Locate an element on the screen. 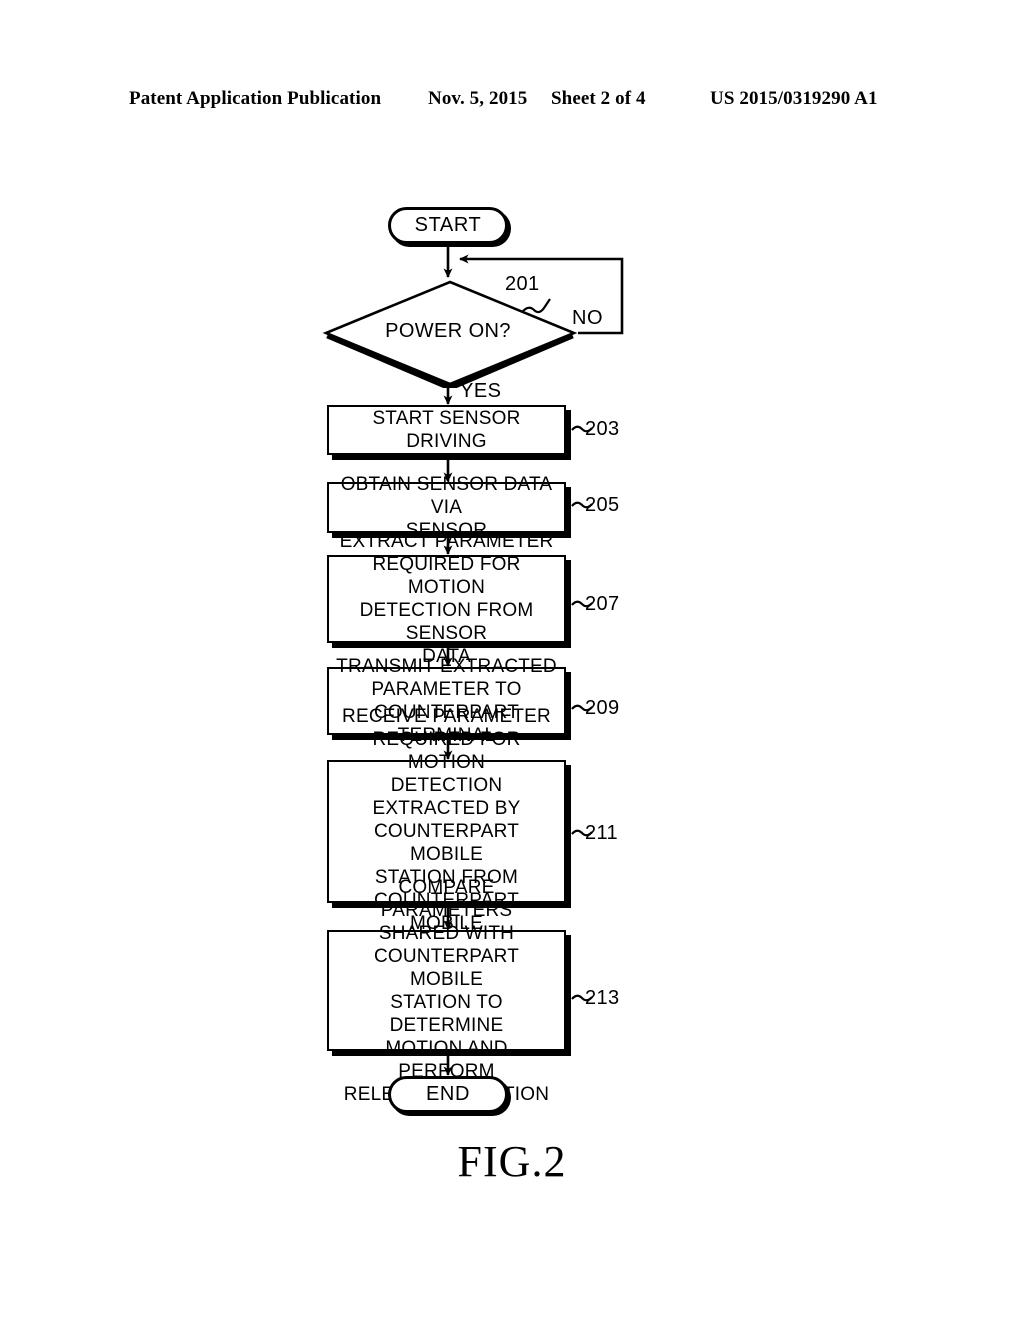 This screenshot has height=1320, width=1024. flowchart-step-203: START SENSOR DRIVING is located at coordinates (446, 430).